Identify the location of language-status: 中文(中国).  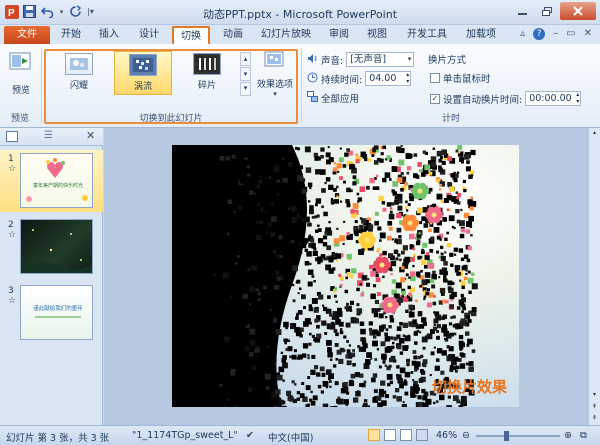
(290, 437).